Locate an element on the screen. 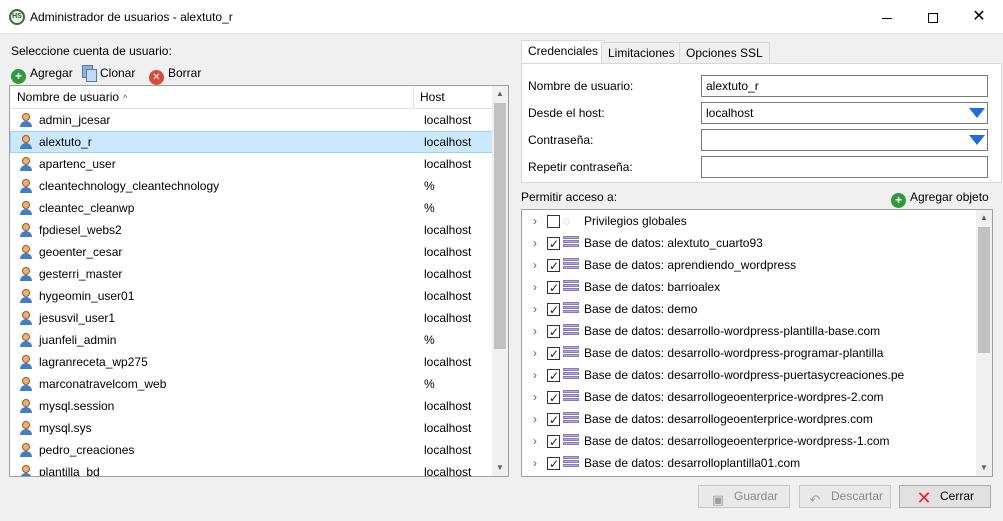 The image size is (1003, 521). repeat-password-input is located at coordinates (844, 167).